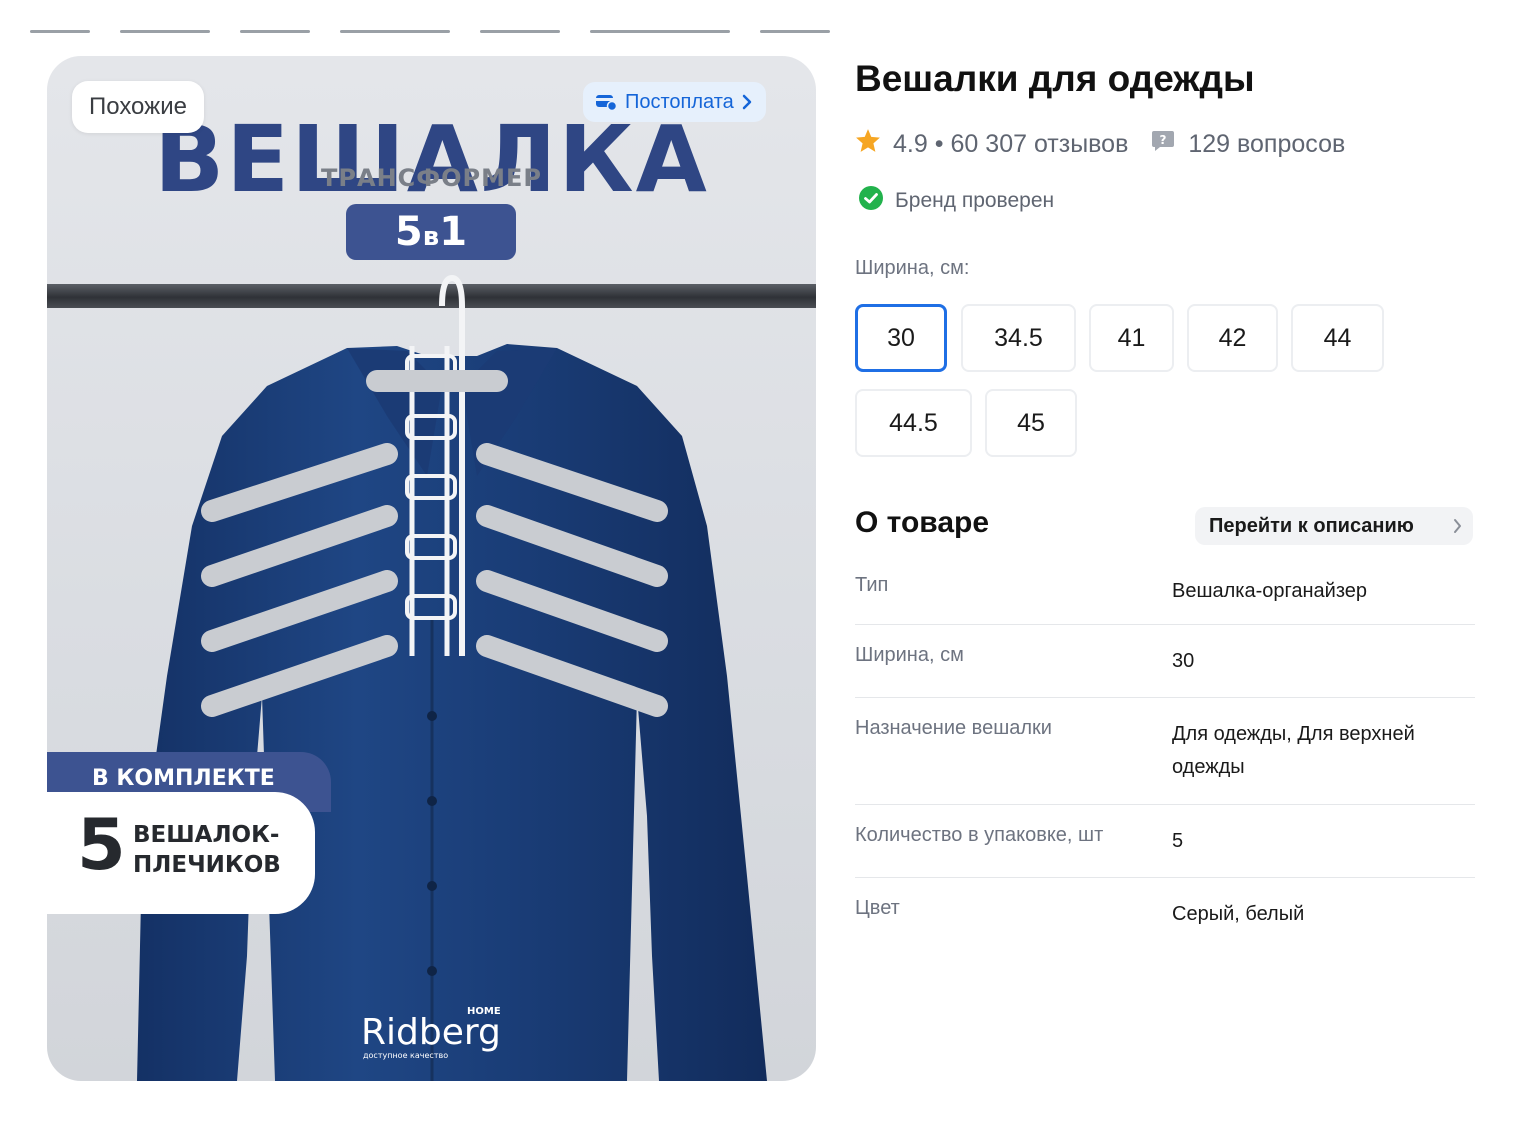 Image resolution: width=1520 pixels, height=1144 pixels. Describe the element at coordinates (953, 728) in the screenshot. I see `spec-key: Назначение вешалки` at that location.